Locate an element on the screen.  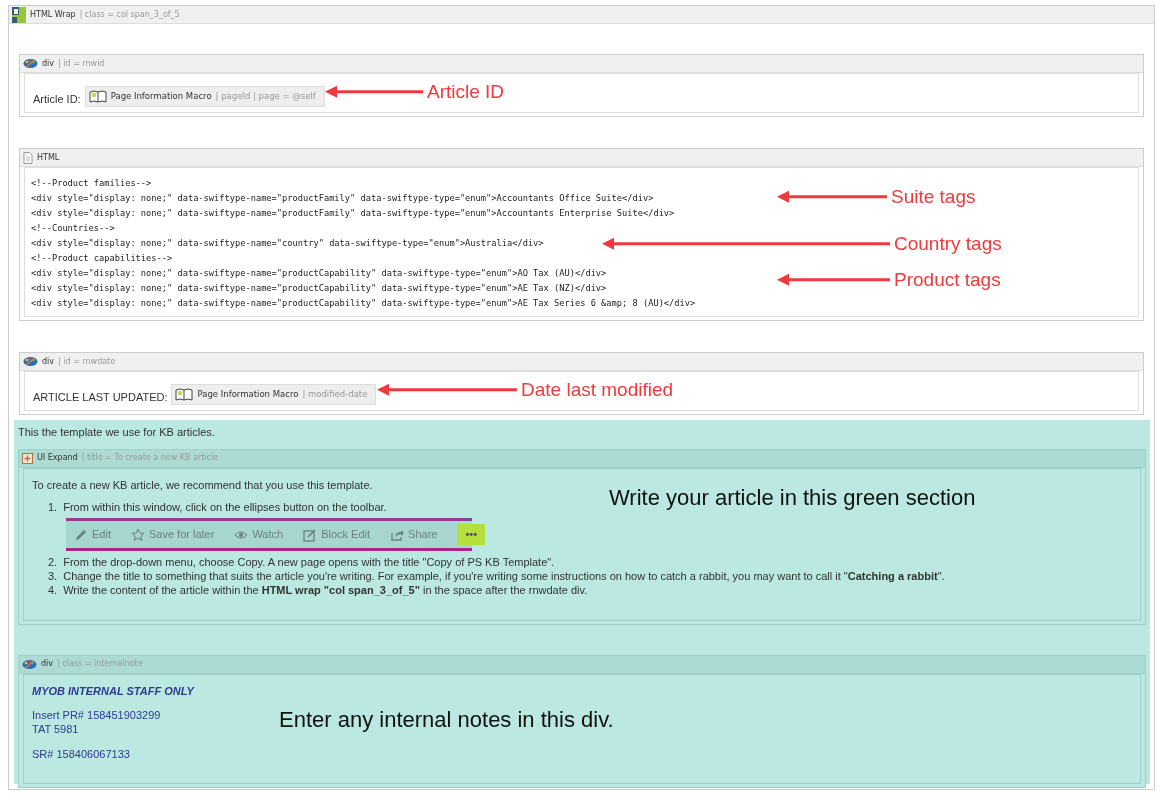
share-icon is located at coordinates (397, 534).